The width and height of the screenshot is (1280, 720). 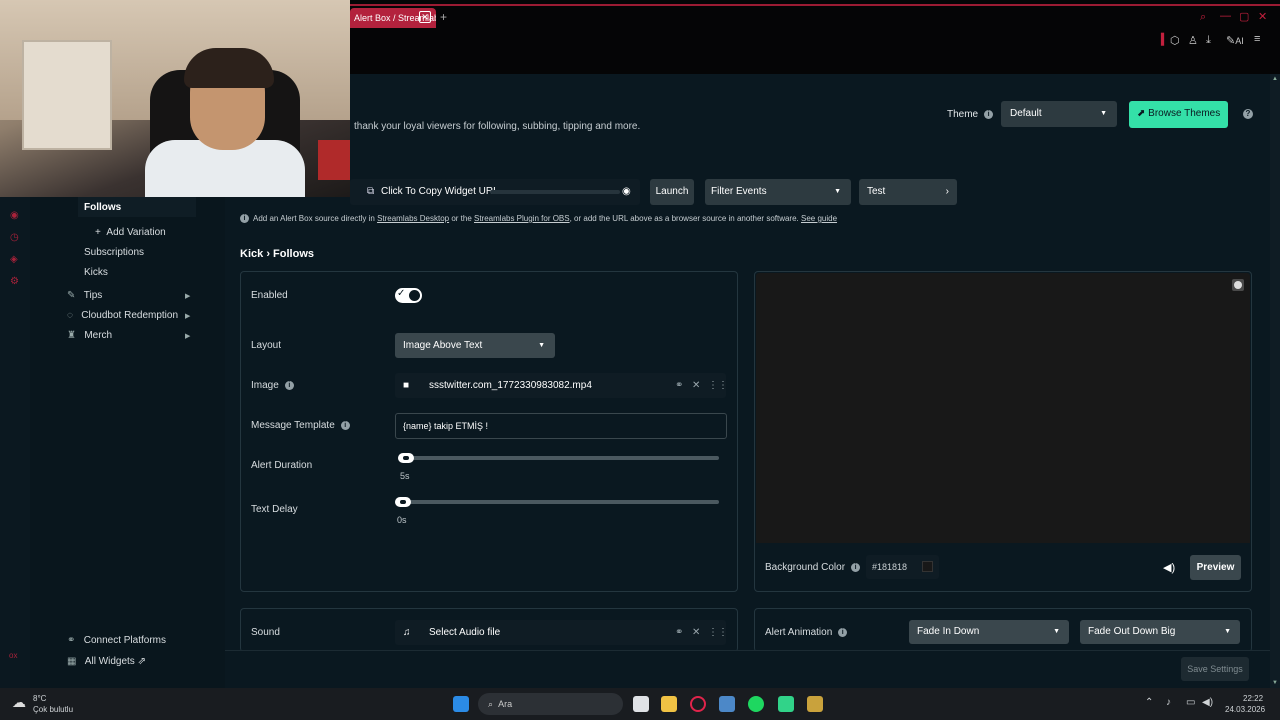 I want to click on rail-clock-icon: ◷, so click(x=14, y=237).